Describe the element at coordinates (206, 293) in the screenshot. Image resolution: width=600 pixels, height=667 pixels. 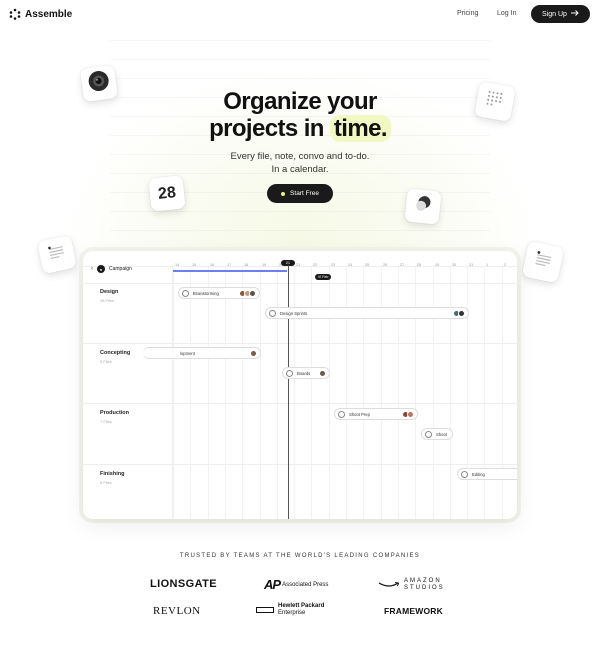
I see `task-label: Brainstorming` at that location.